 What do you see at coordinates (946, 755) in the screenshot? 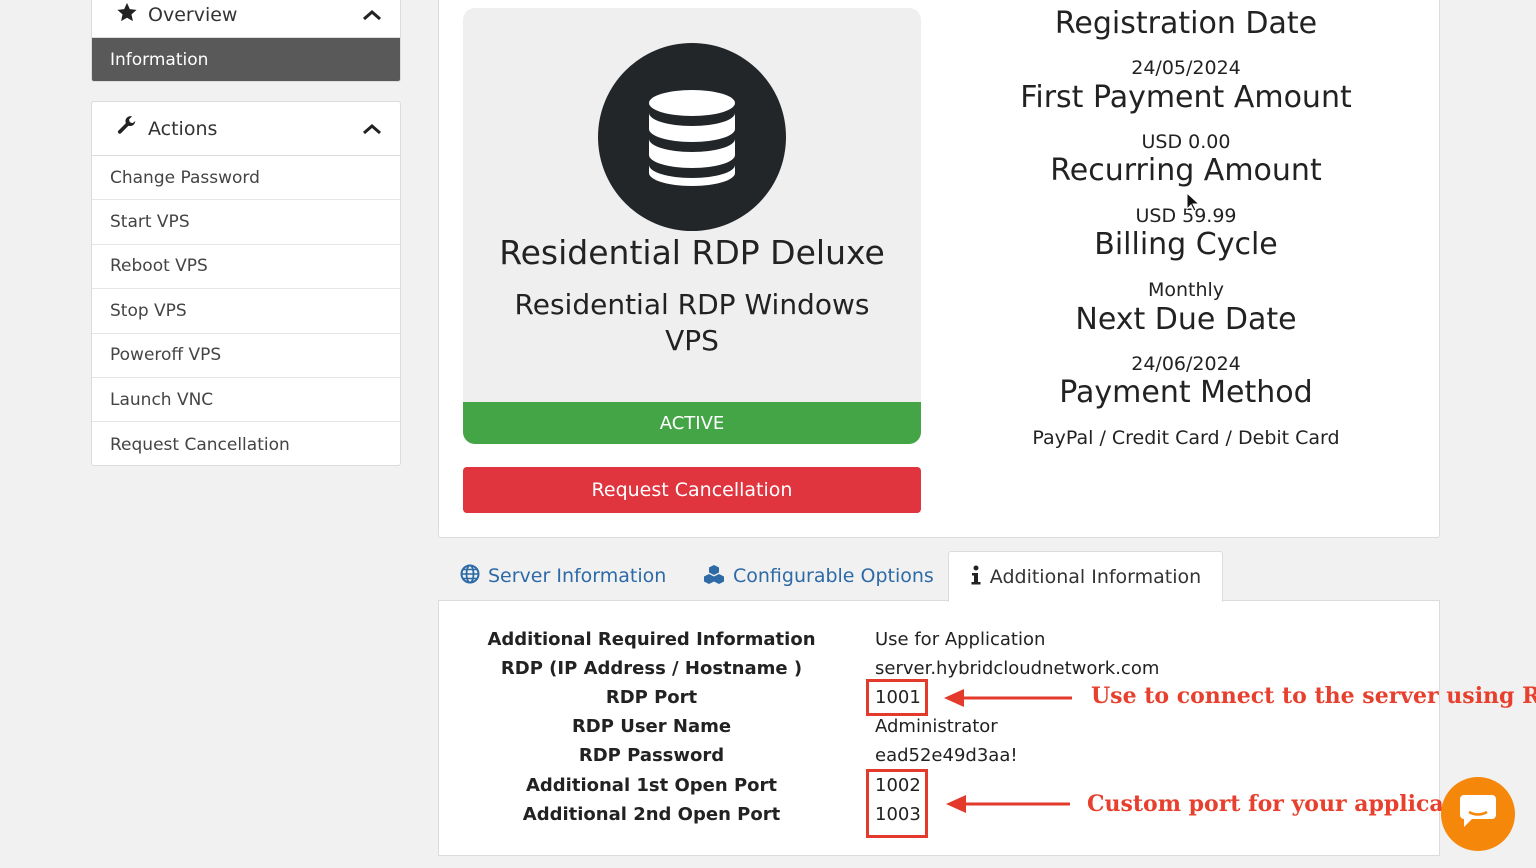
I see `rdp-password-value: ead52e49d3aa!` at bounding box center [946, 755].